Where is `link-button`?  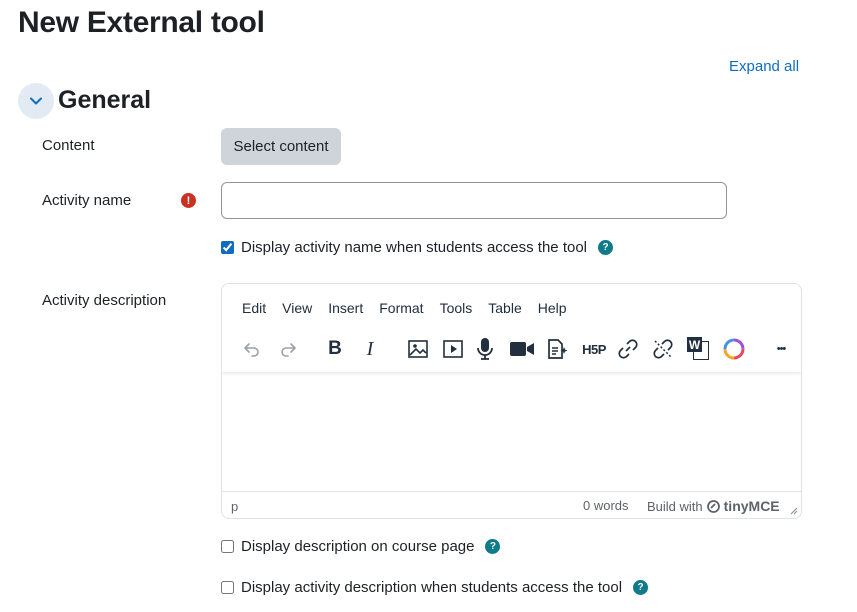
link-button is located at coordinates (628, 349).